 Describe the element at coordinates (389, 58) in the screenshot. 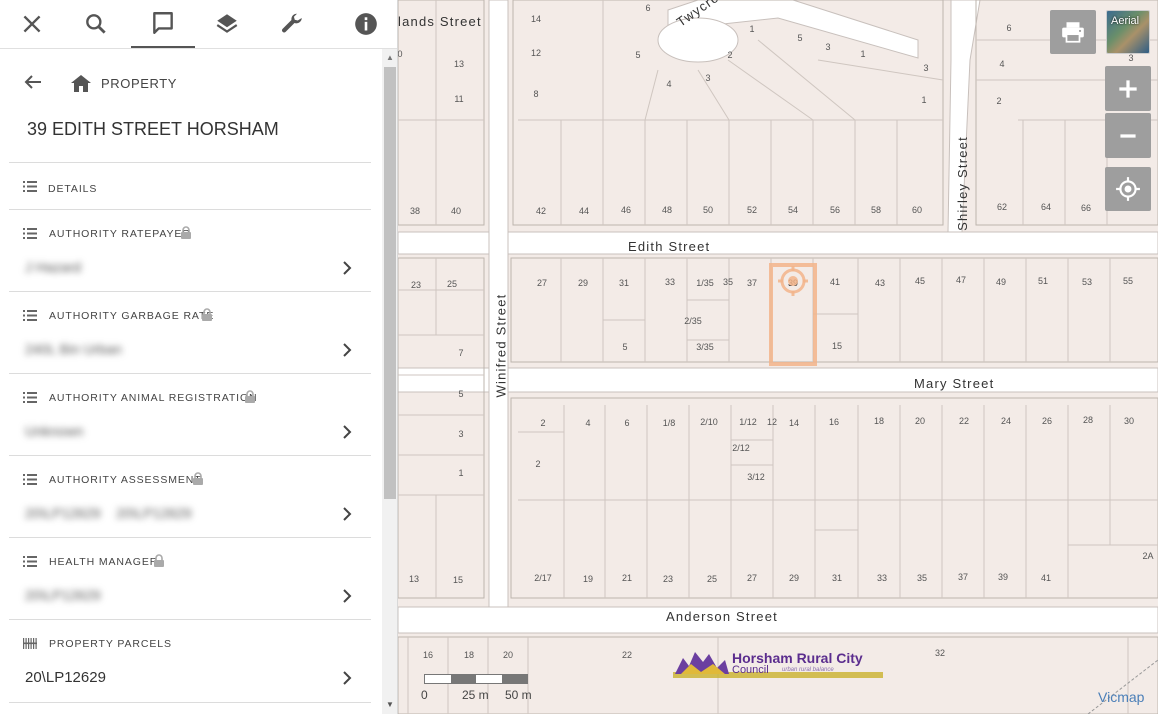

I see `scroll-up-arrow: ▲` at that location.